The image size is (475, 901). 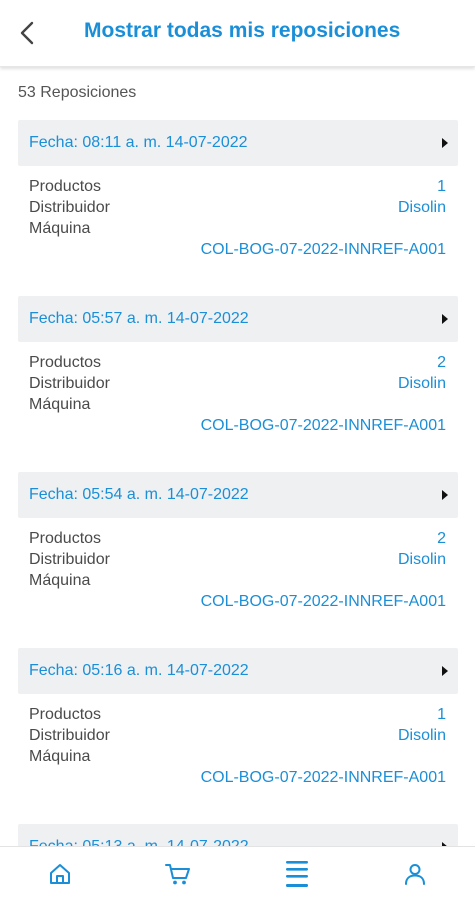 I want to click on nav-list, so click(x=297, y=874).